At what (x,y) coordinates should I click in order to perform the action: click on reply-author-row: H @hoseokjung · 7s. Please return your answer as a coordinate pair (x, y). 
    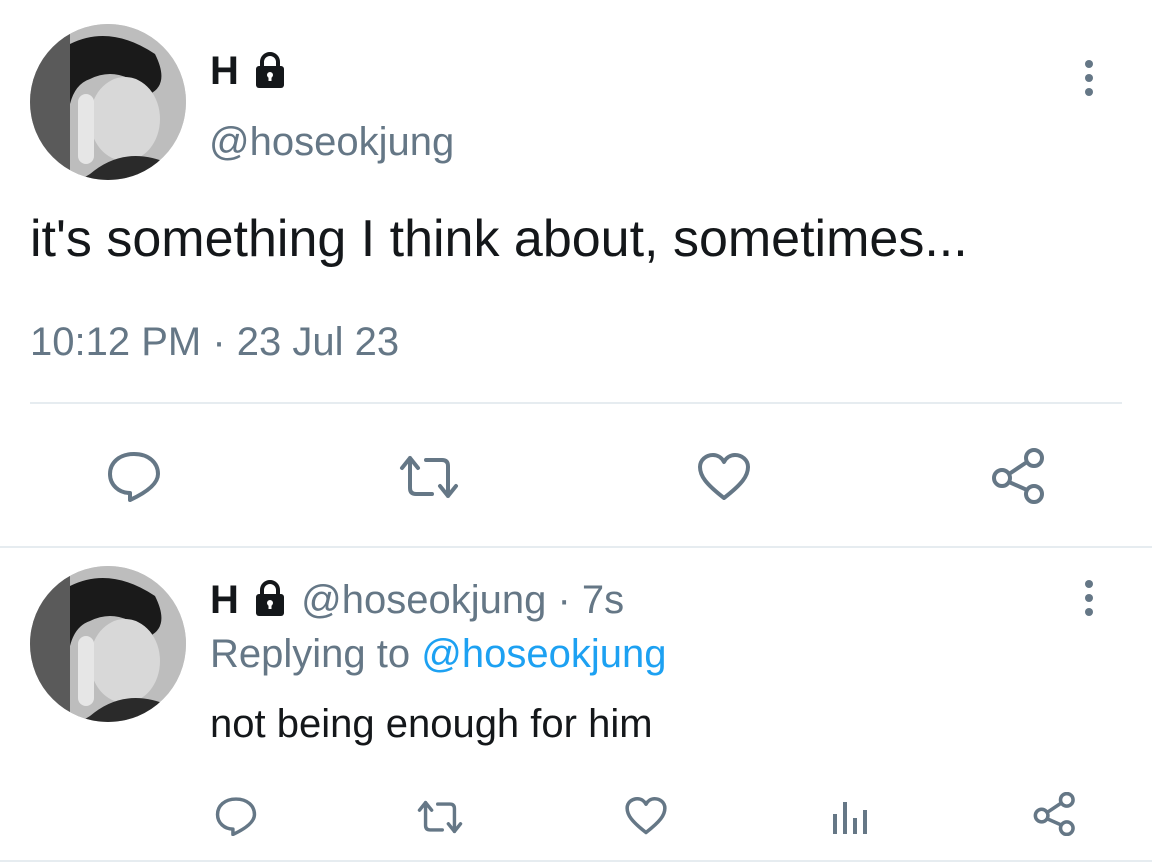
    Looking at the image, I should click on (417, 602).